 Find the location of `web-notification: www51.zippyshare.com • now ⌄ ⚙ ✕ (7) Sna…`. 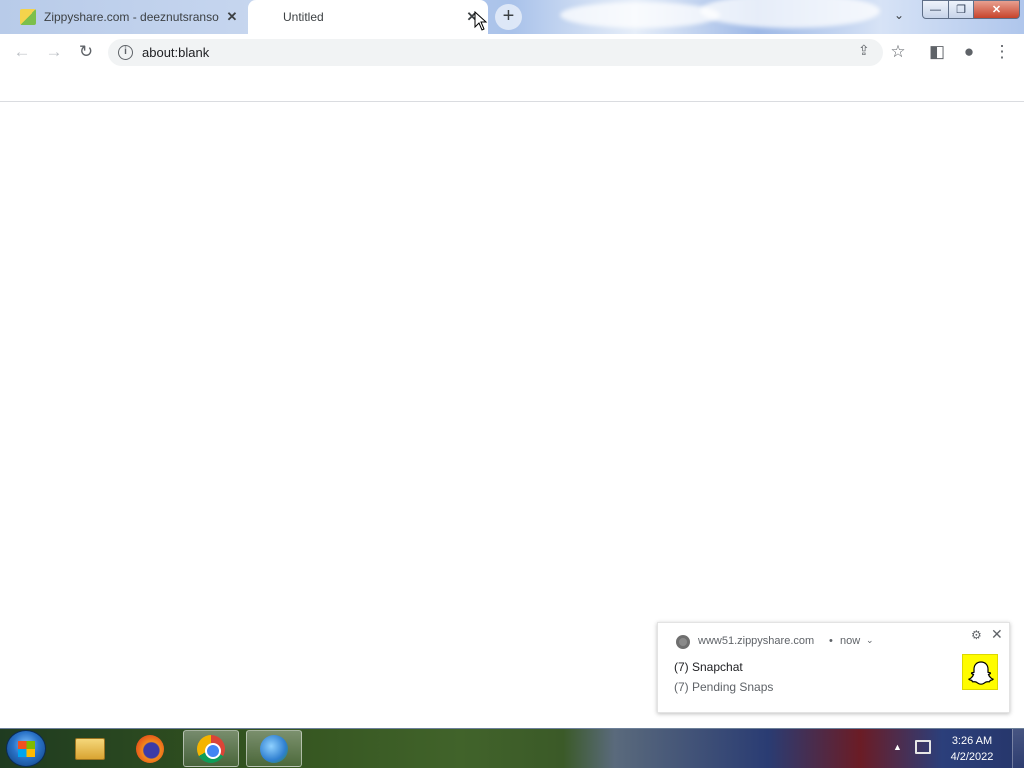

web-notification: www51.zippyshare.com • now ⌄ ⚙ ✕ (7) Sna… is located at coordinates (833, 667).